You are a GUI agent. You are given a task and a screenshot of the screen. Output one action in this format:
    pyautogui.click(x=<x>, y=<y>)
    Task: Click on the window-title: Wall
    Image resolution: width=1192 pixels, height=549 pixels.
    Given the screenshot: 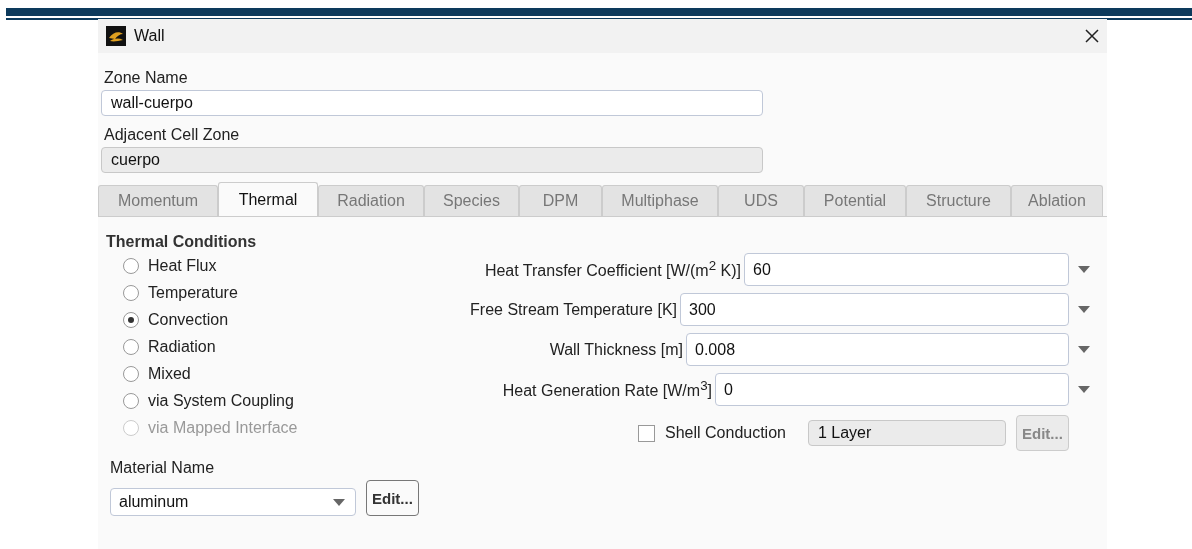 What is the action you would take?
    pyautogui.click(x=150, y=36)
    